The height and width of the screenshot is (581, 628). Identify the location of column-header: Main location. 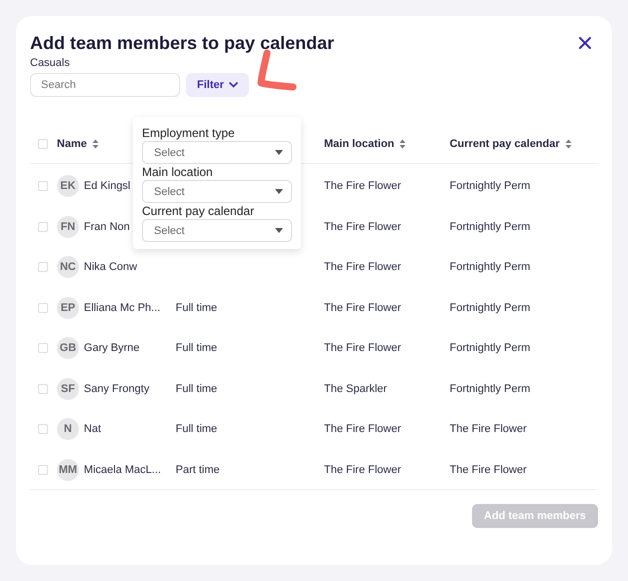
(359, 144).